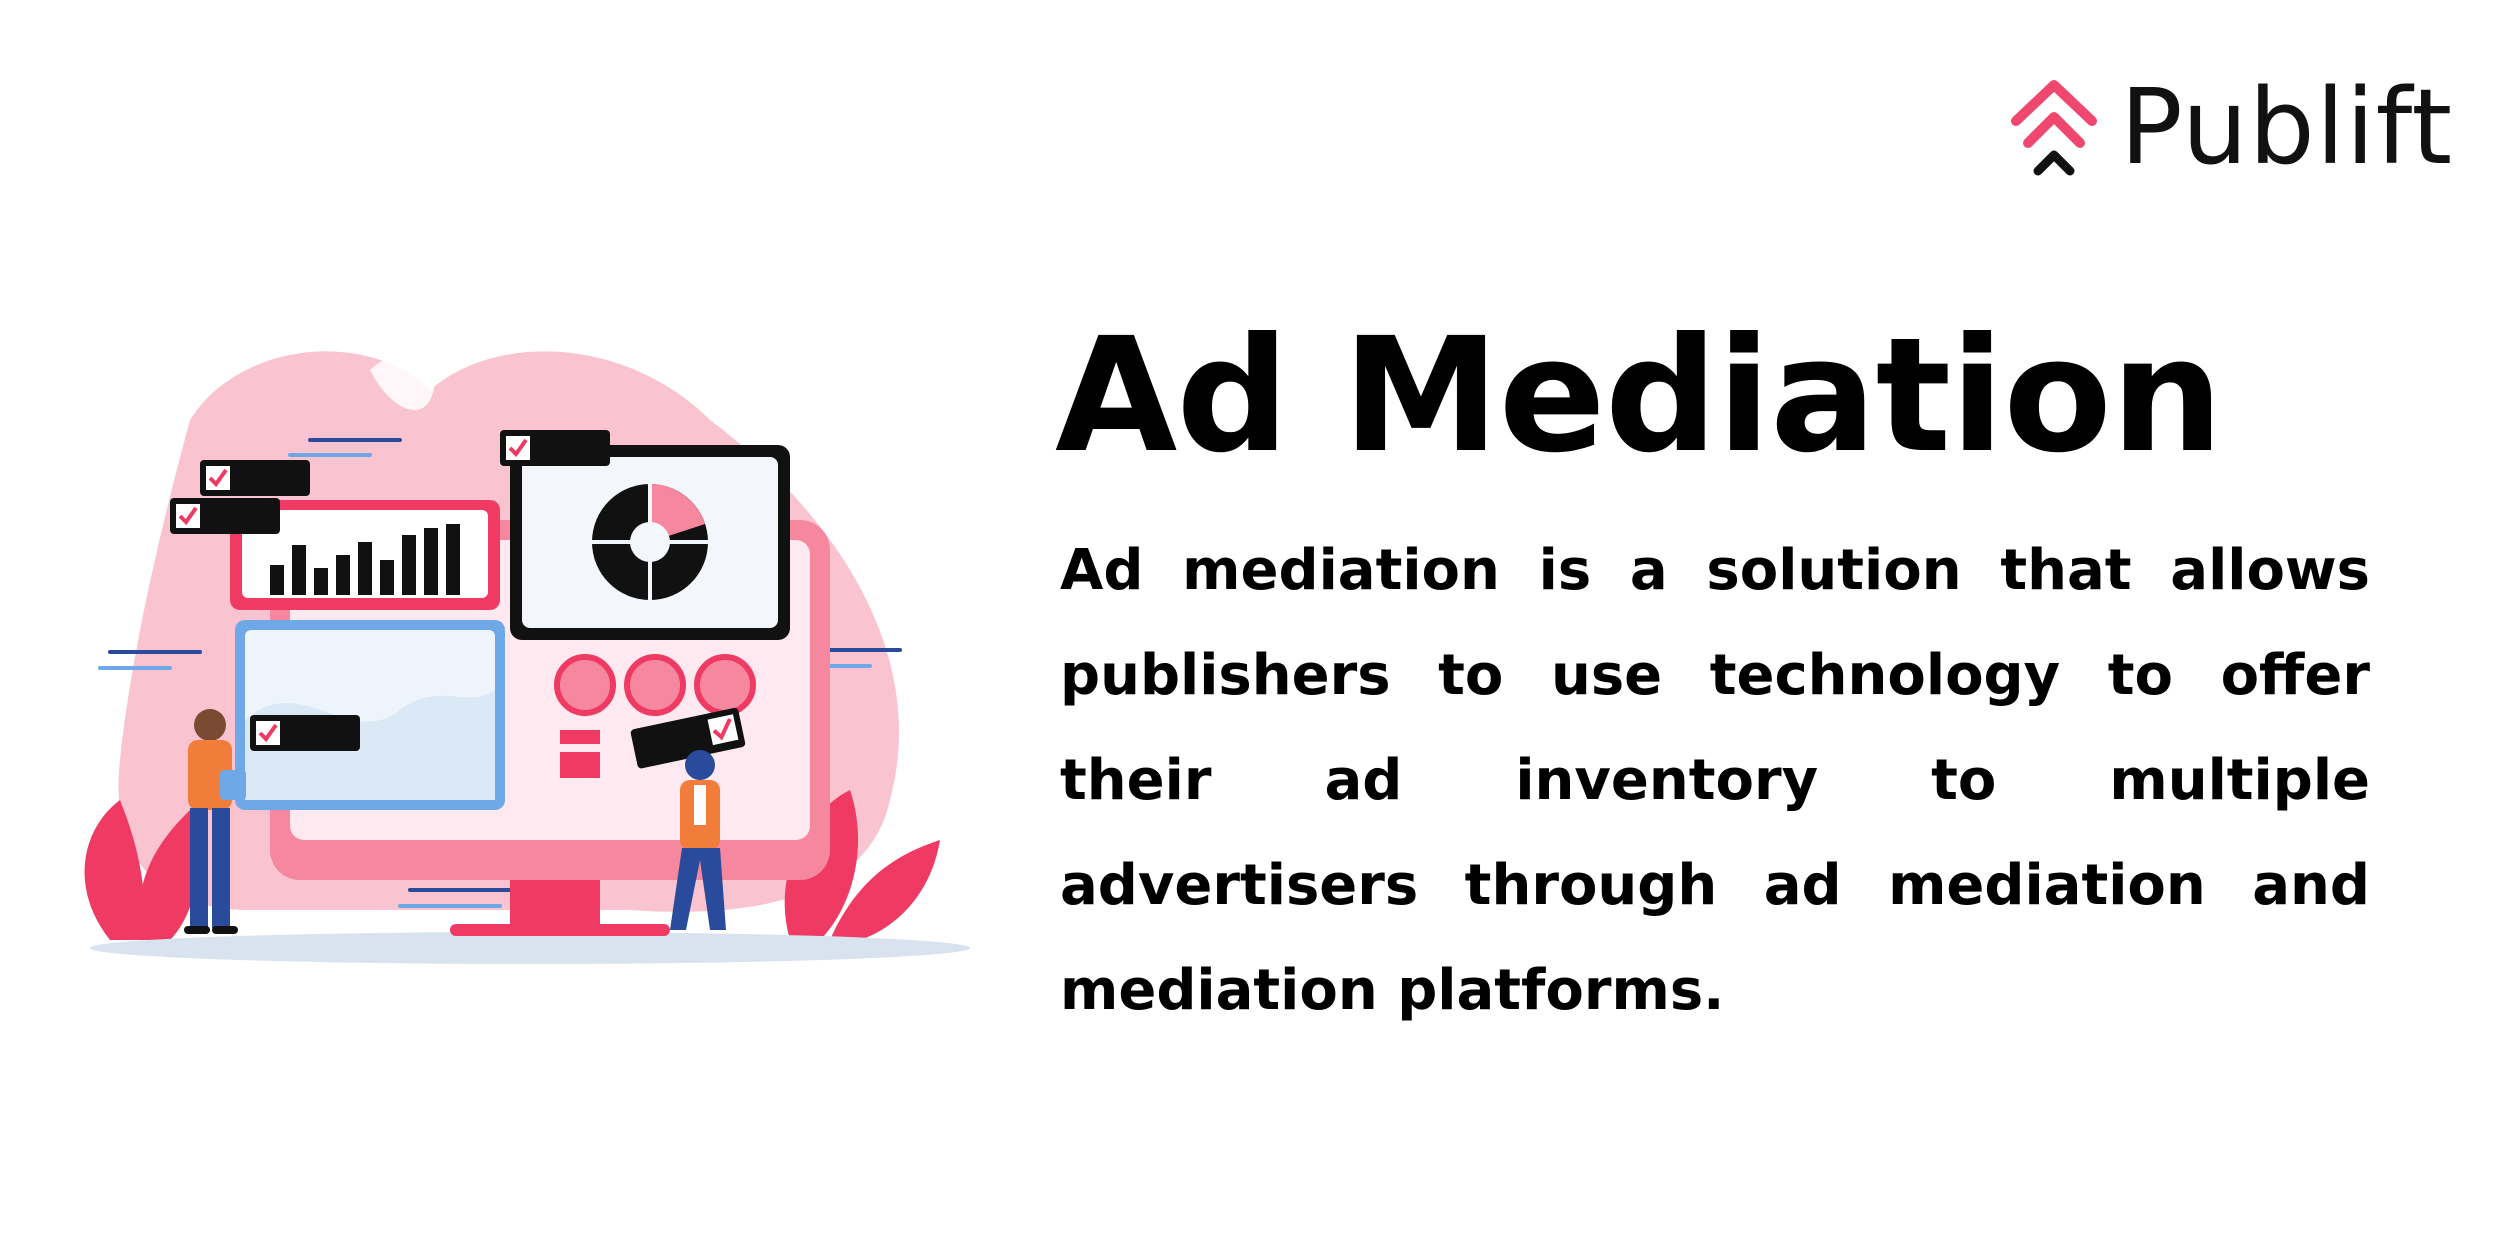  I want to click on ground-shadow, so click(530, 948).